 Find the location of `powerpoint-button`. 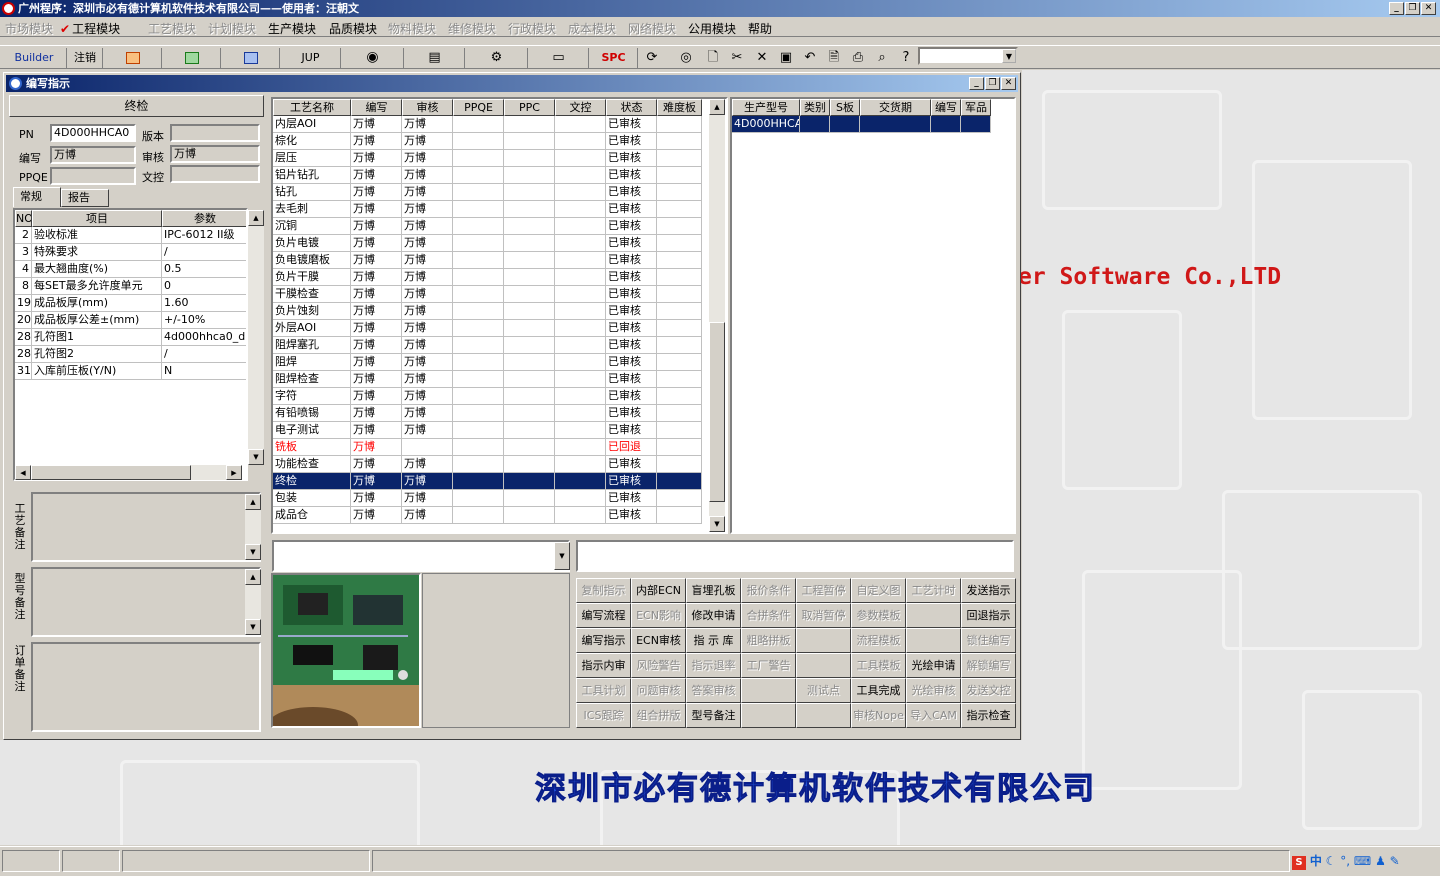

powerpoint-button is located at coordinates (133, 58).